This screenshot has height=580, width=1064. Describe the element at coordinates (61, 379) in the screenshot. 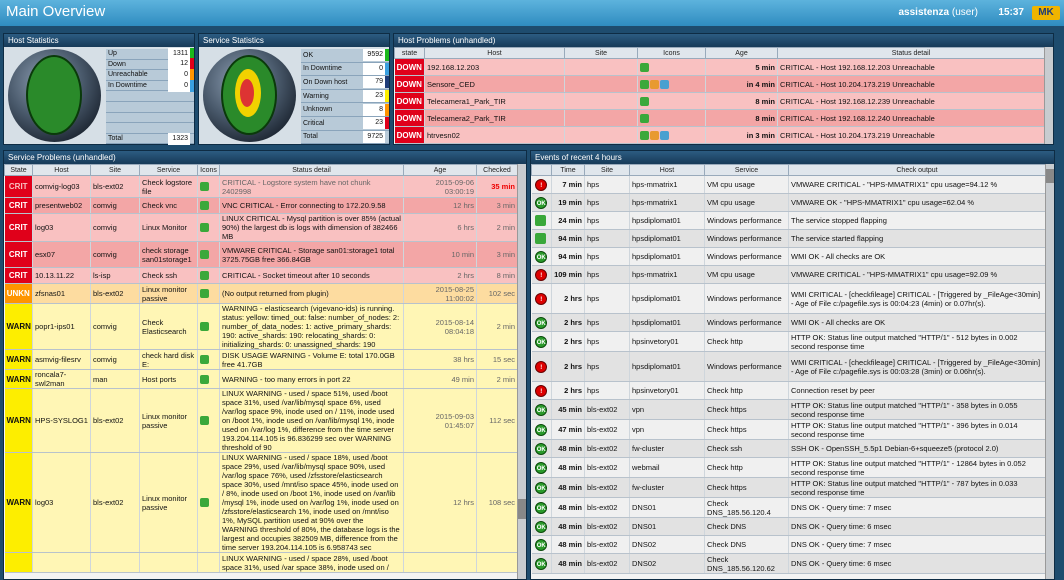

I see `host-link: roncala7-swl2man` at that location.